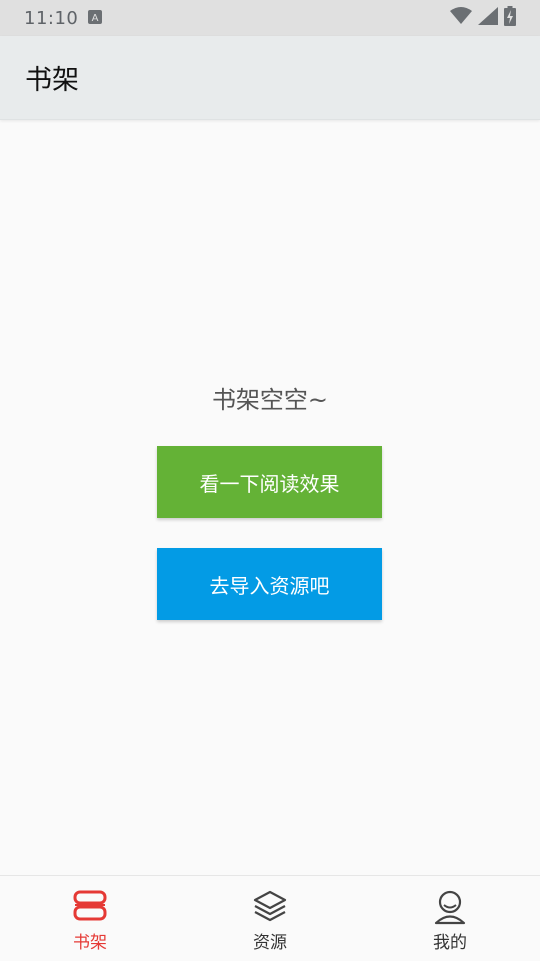 This screenshot has width=540, height=961. What do you see at coordinates (52, 80) in the screenshot?
I see `page-title: 书架` at bounding box center [52, 80].